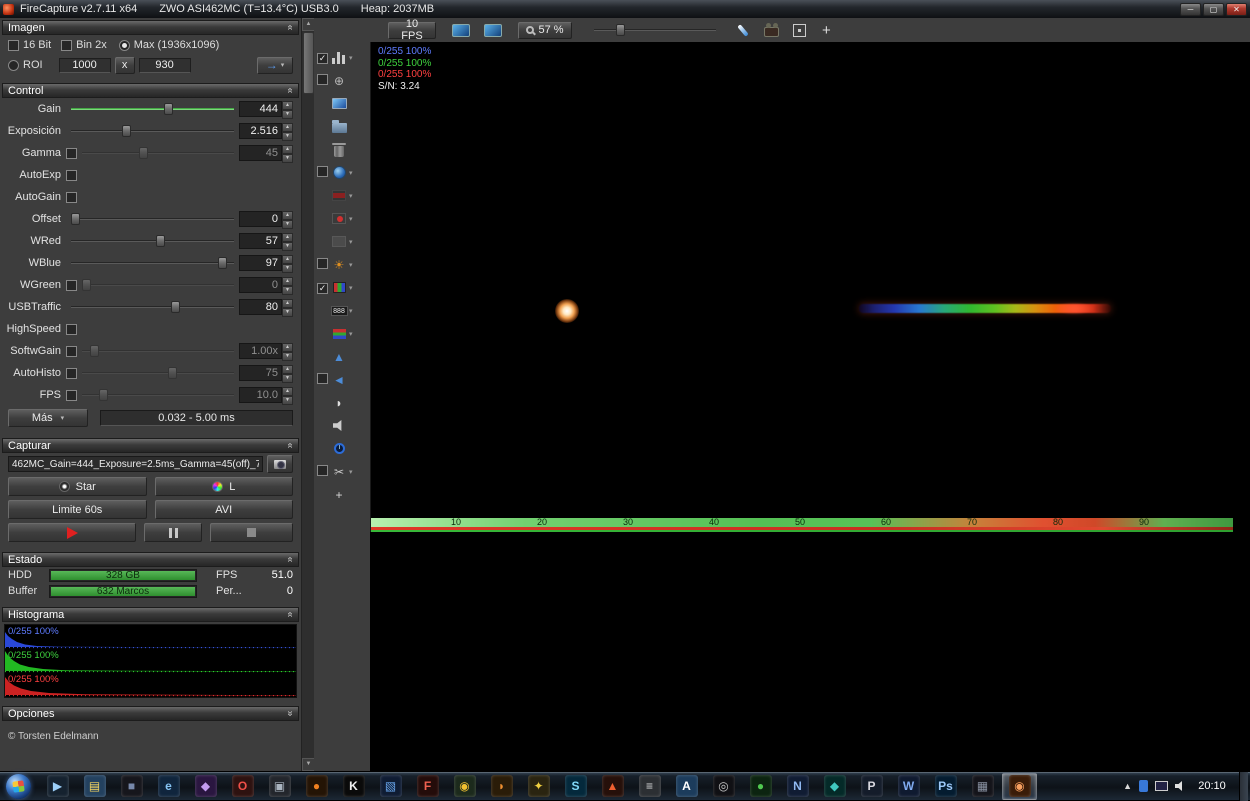  Describe the element at coordinates (412, 30) in the screenshot. I see `fps-display-button: 10 FPS` at that location.